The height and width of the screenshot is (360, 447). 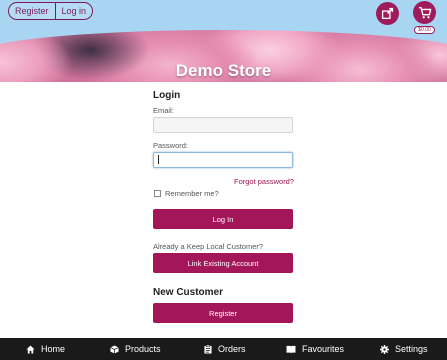 I want to click on link-account-prompt: Already a Keep Local Customer?, so click(x=208, y=246).